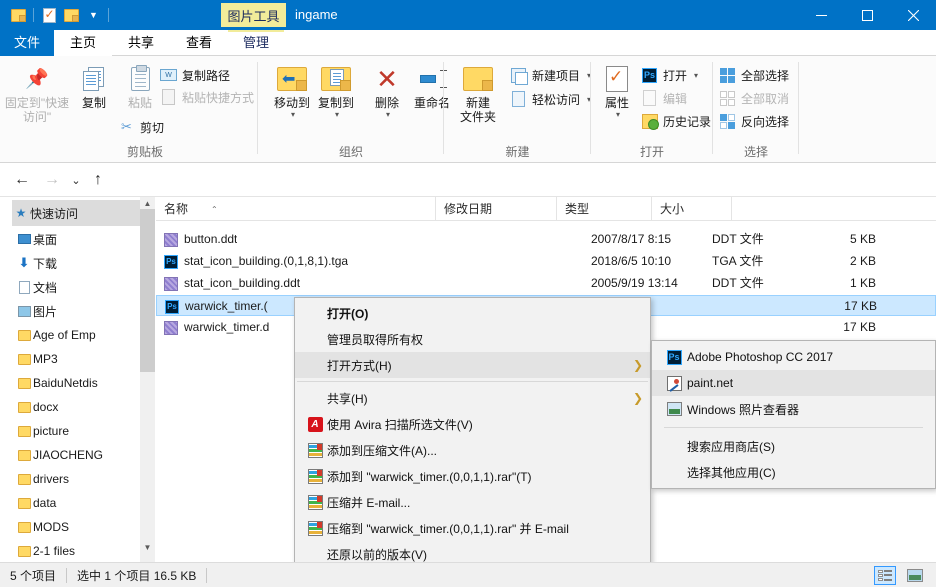 Image resolution: width=936 pixels, height=587 pixels. What do you see at coordinates (93, 15) in the screenshot?
I see `qat-customize-dropdown-icon: ▼` at bounding box center [93, 15].